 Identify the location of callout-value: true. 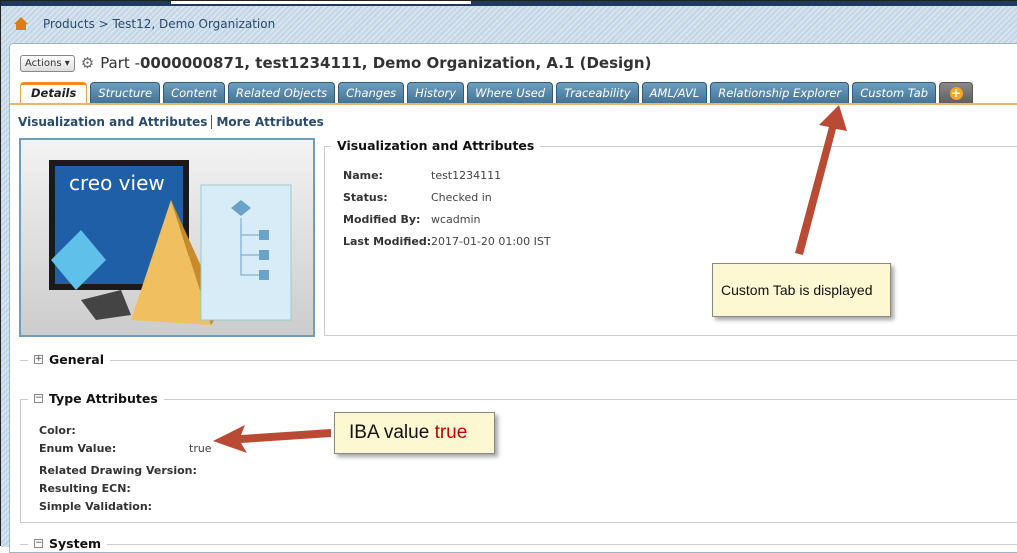
(451, 432).